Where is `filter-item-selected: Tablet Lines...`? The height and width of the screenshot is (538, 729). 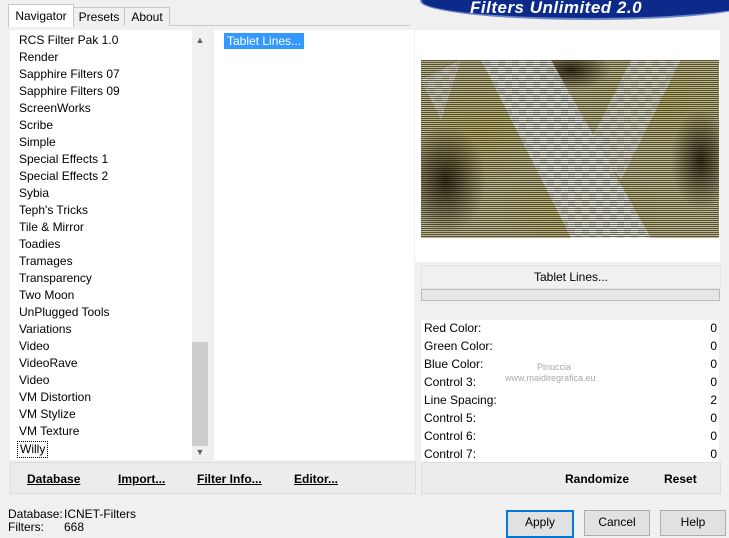
filter-item-selected: Tablet Lines... is located at coordinates (264, 41).